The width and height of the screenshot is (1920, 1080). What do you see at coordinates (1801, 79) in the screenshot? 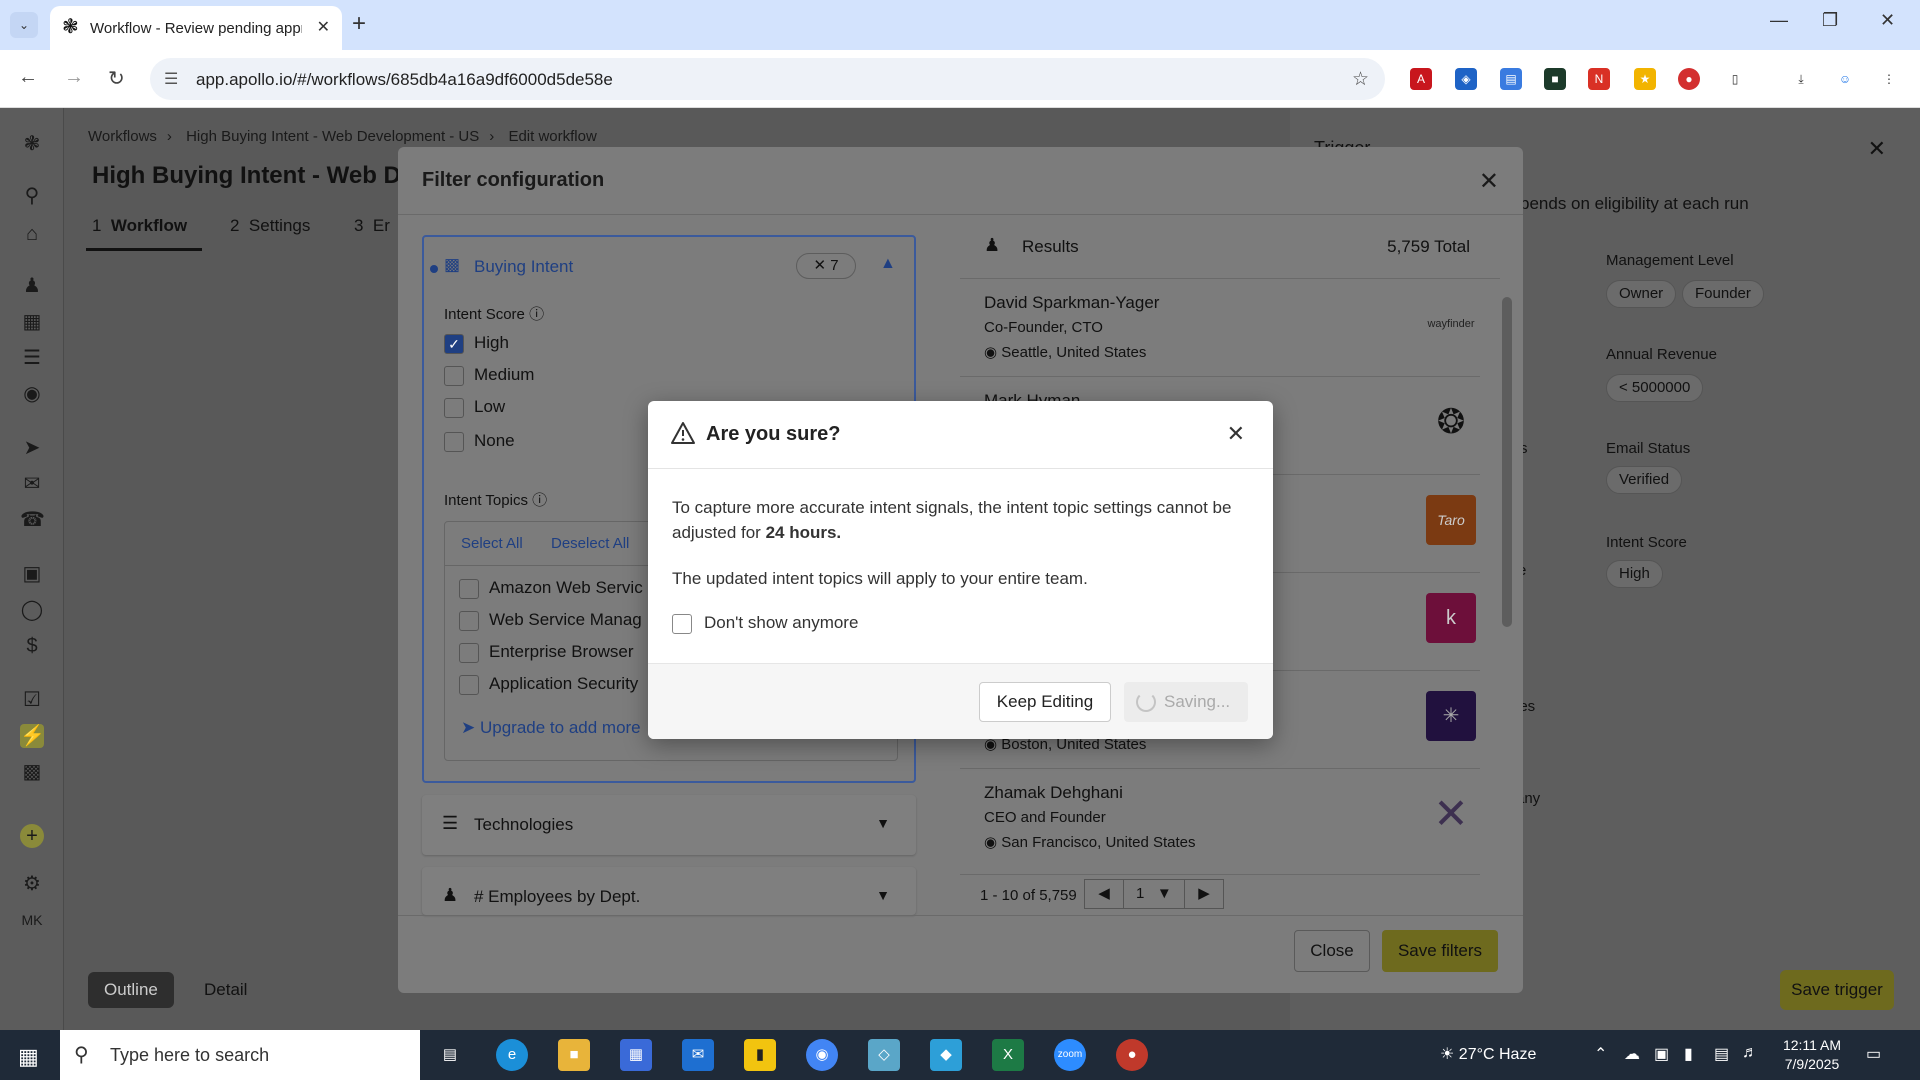
I see `download-icon: ⤓` at bounding box center [1801, 79].